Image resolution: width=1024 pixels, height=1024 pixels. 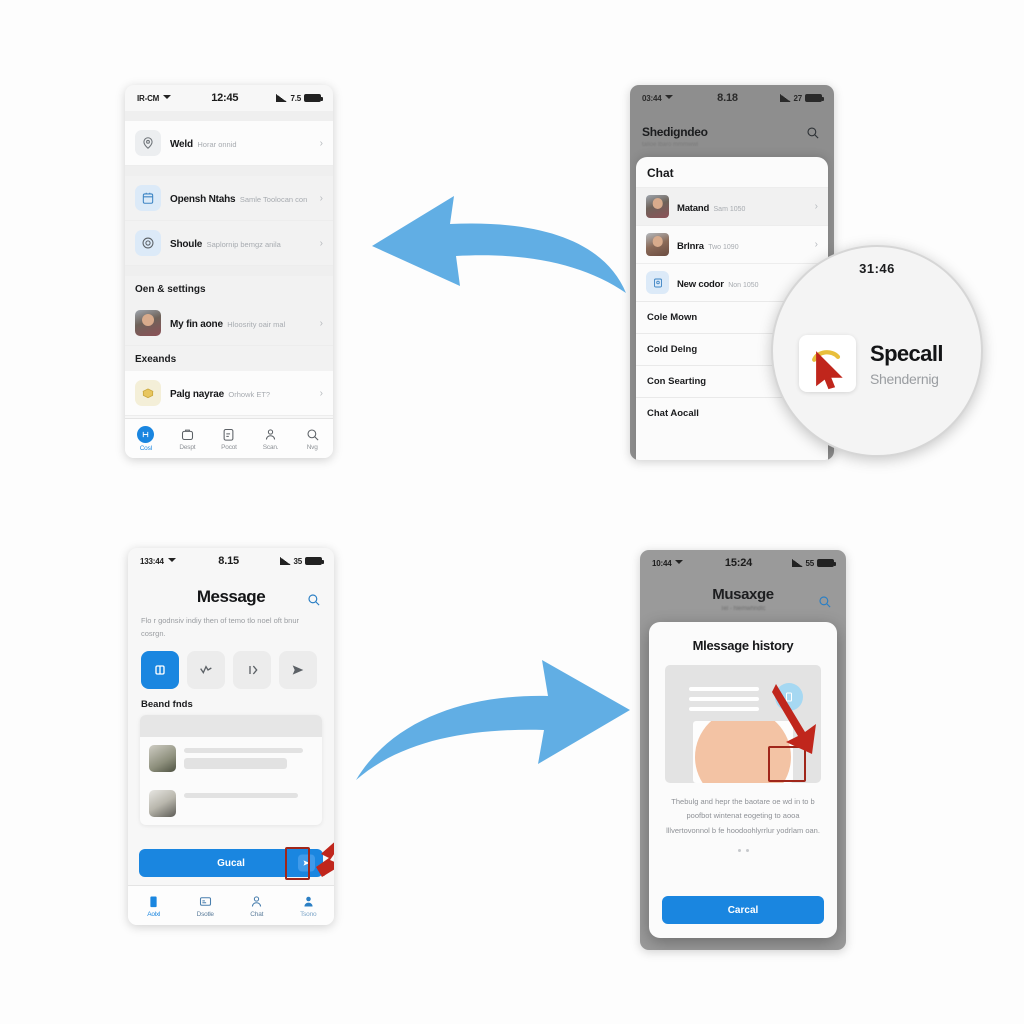 I want to click on tab-dsotle: Dsotle, so click(x=206, y=906).